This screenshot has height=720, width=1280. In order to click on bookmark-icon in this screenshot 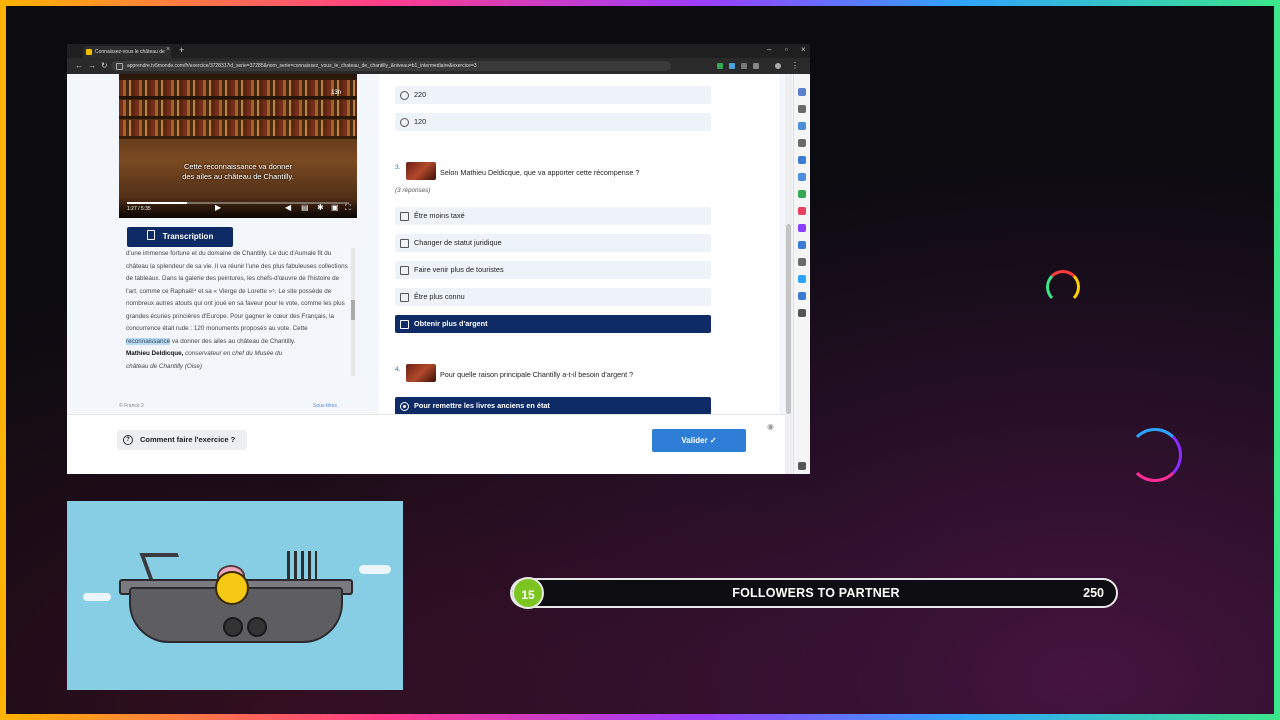, I will do `click(802, 92)`.